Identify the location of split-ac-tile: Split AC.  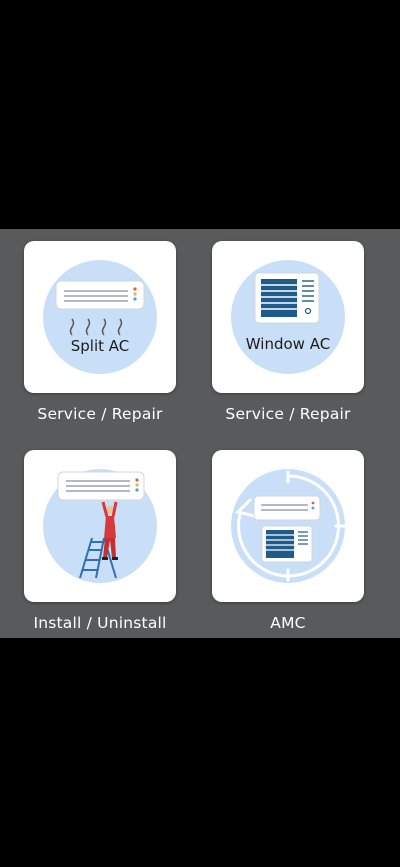
(100, 317).